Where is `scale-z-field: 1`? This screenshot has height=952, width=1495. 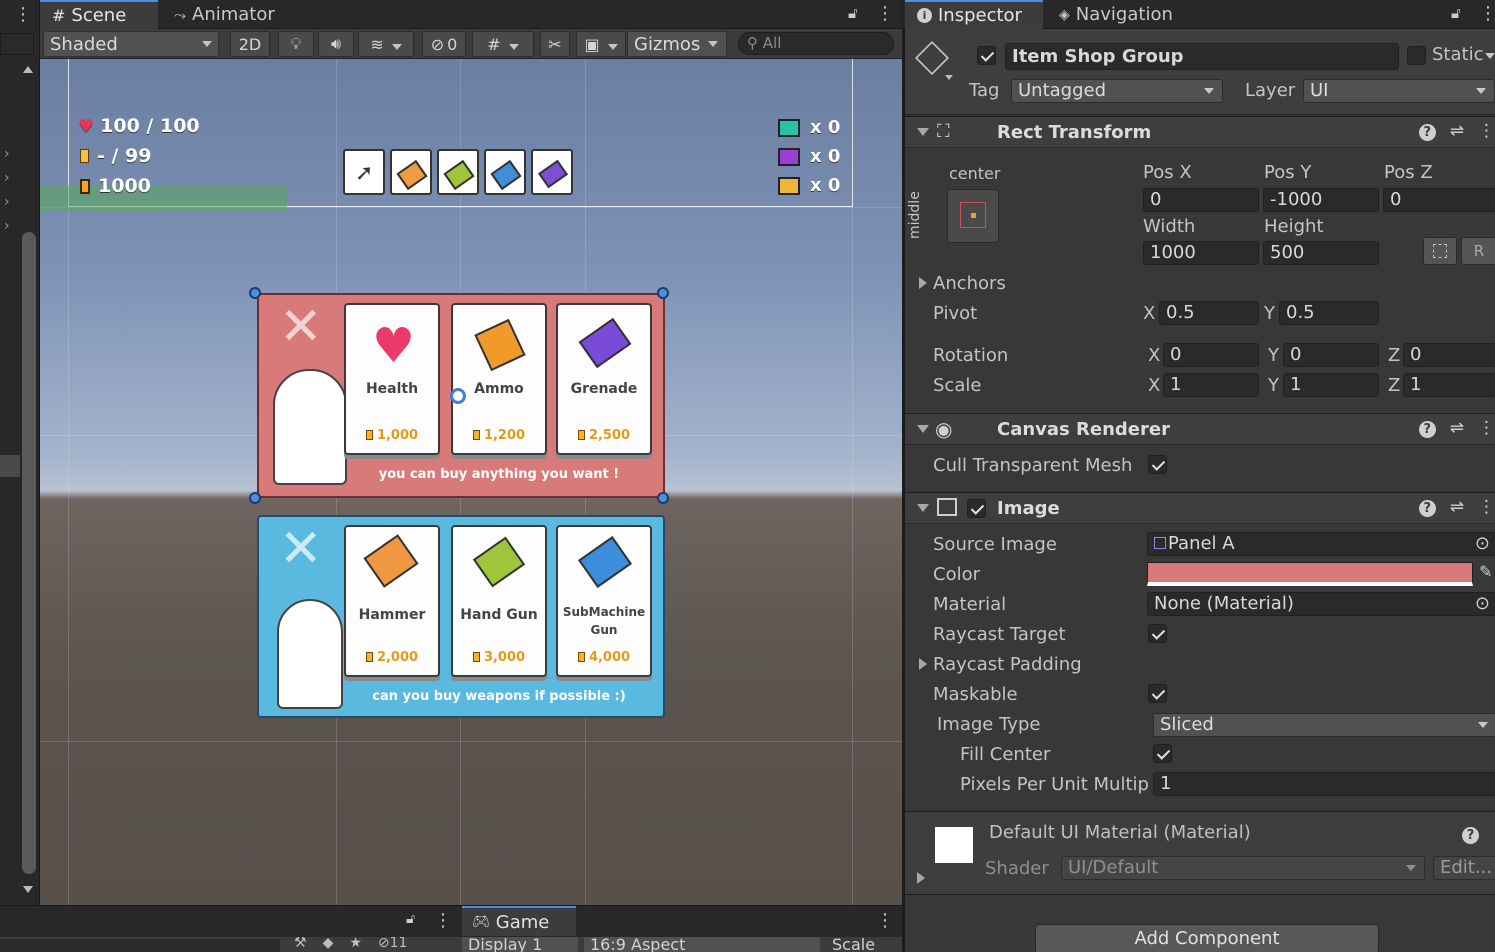
scale-z-field: 1 is located at coordinates (1449, 385).